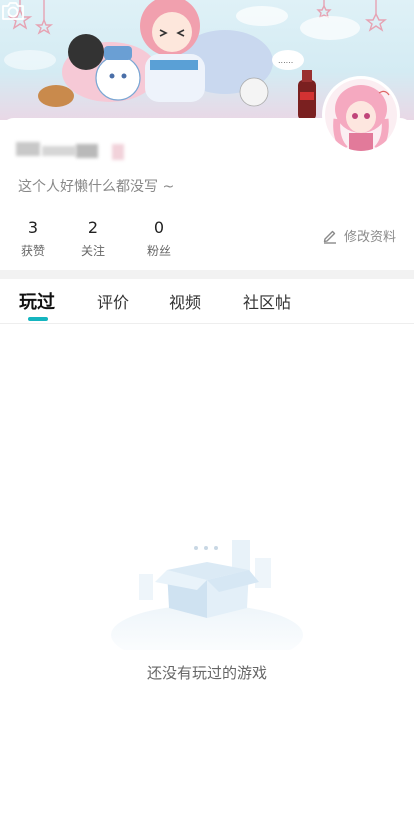  Describe the element at coordinates (113, 301) in the screenshot. I see `tab-reviews: 评价` at that location.